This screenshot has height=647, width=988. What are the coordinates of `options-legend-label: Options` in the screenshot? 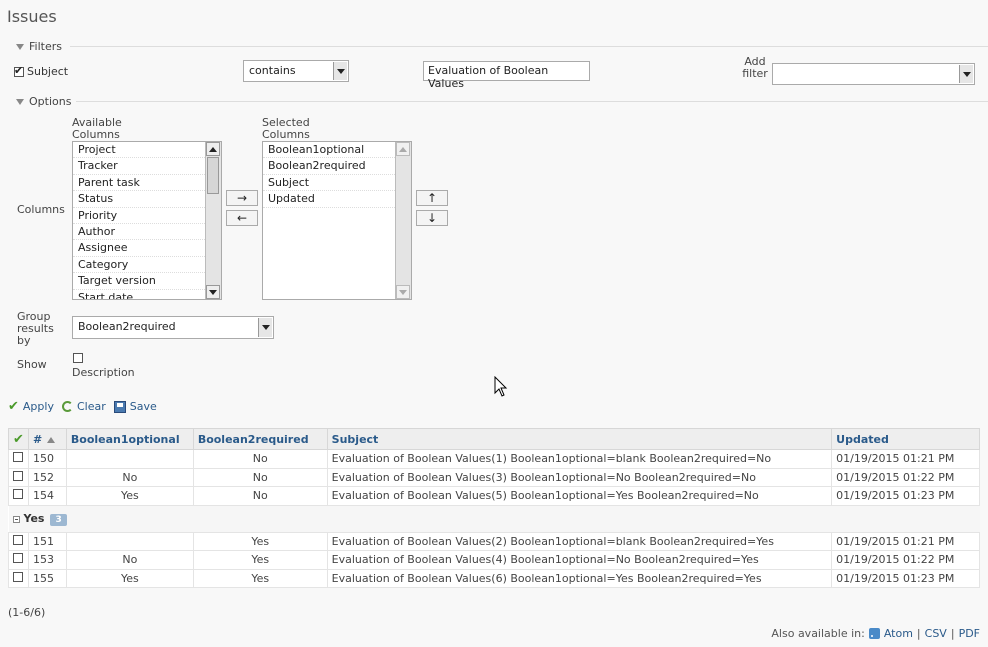 It's located at (50, 101).